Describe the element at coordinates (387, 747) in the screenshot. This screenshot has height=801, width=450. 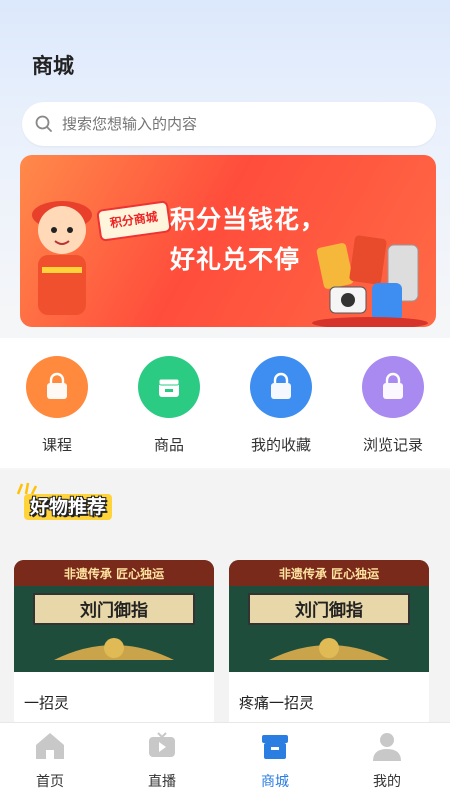
I see `user-icon` at that location.